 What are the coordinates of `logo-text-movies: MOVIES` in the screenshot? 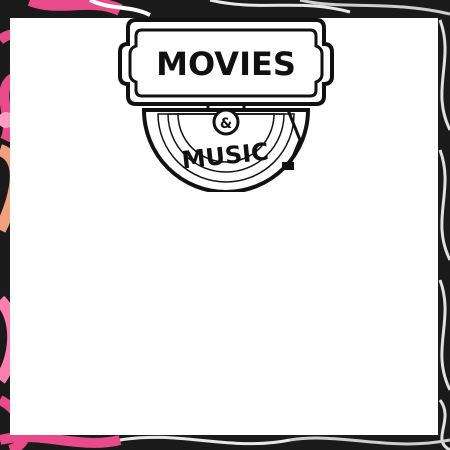 It's located at (226, 64).